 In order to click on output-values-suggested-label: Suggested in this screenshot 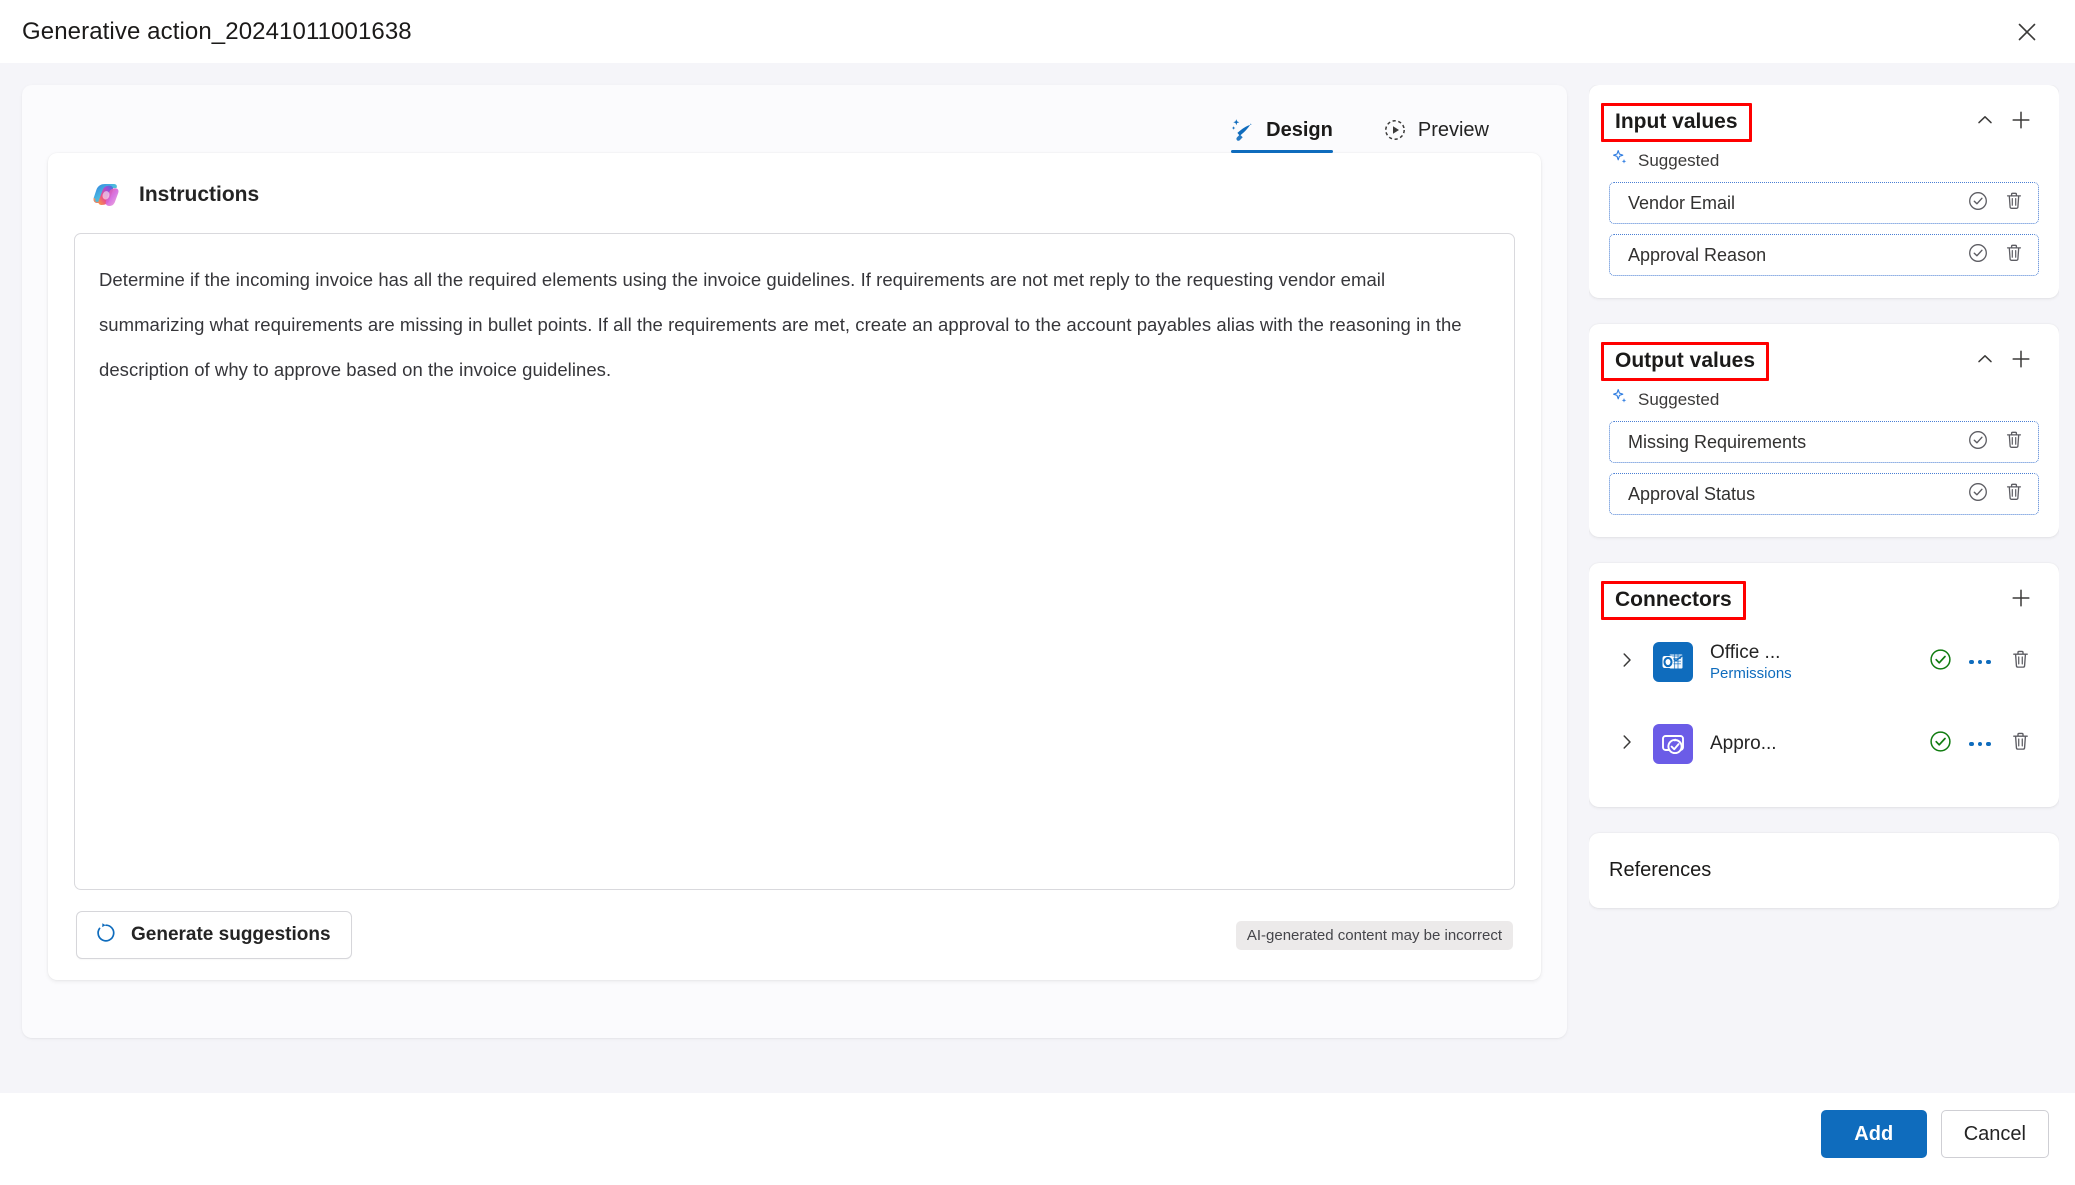, I will do `click(1679, 399)`.